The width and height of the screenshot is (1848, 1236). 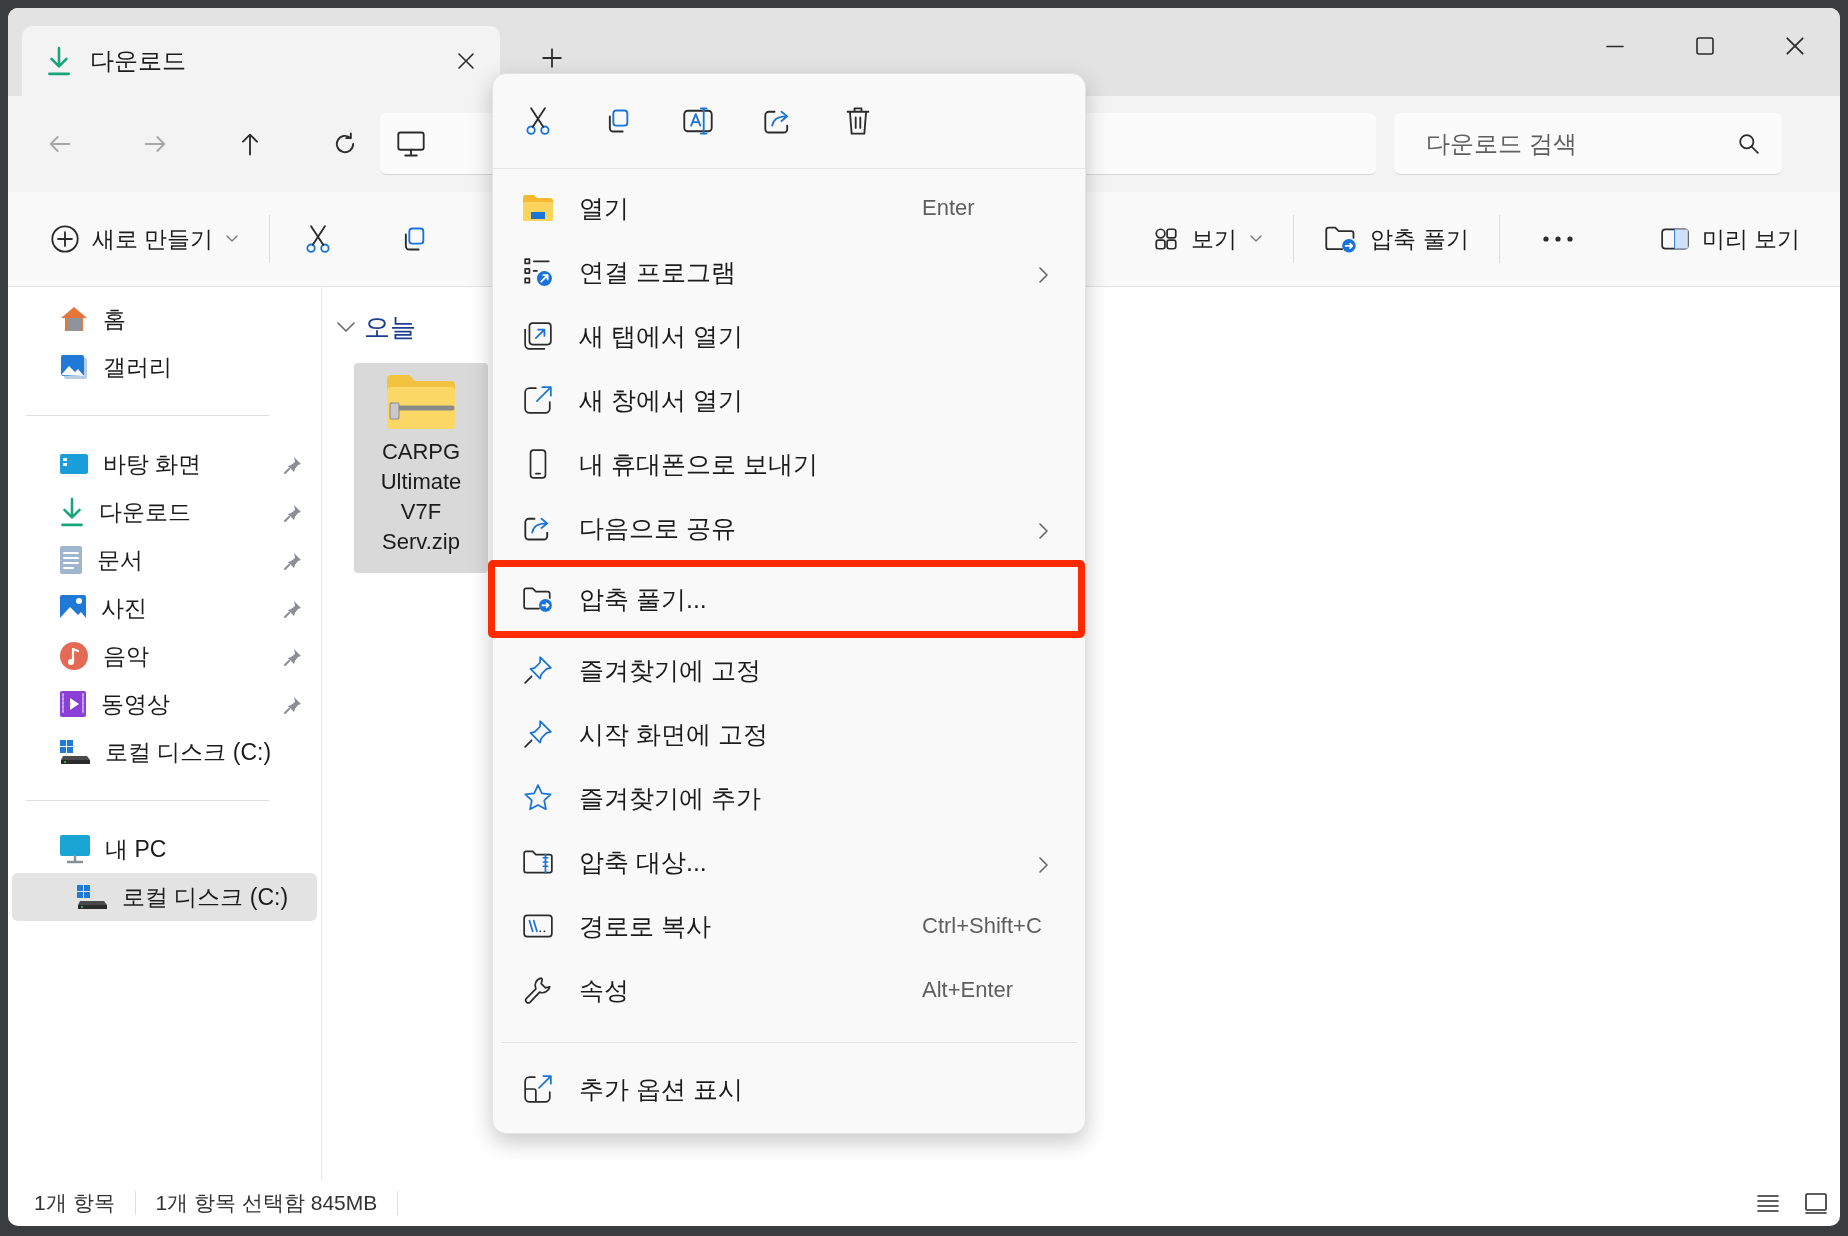 I want to click on sidebar-item: 문서, so click(x=164, y=560).